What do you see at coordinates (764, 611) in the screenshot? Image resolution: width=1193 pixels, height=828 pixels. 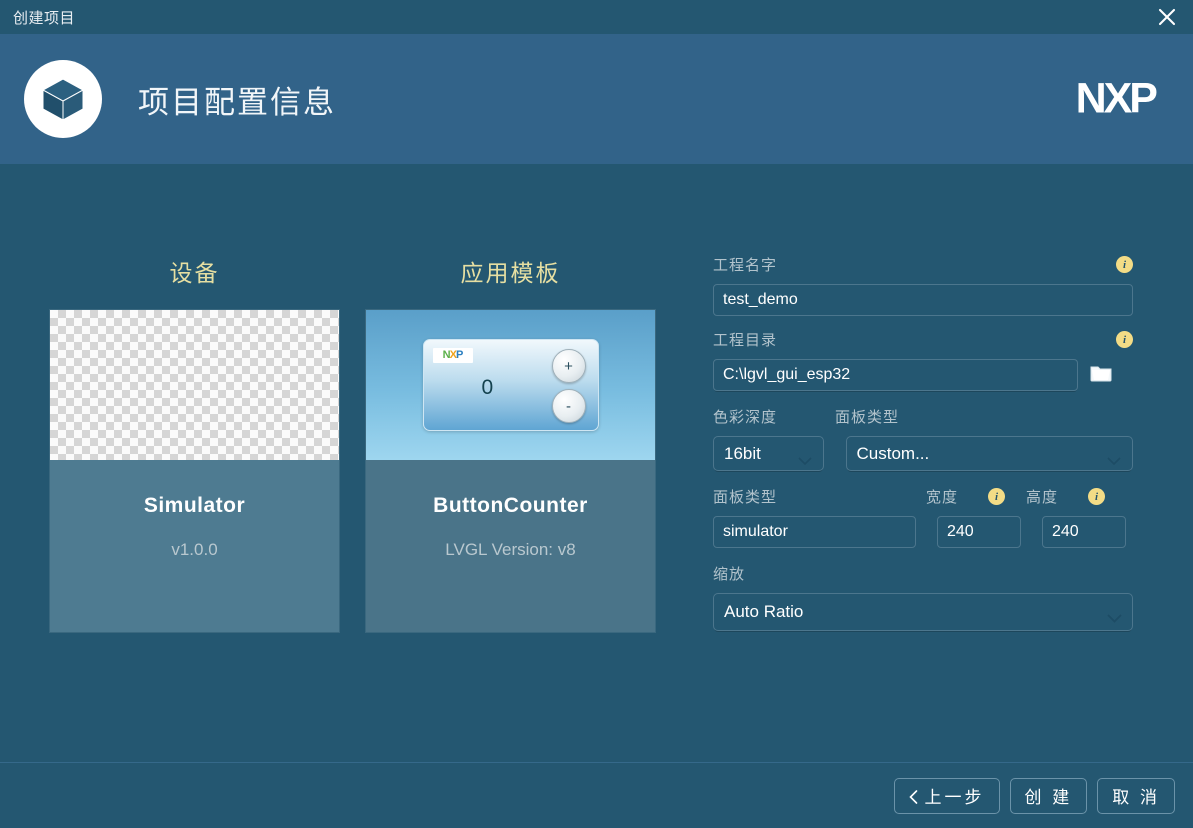 I see `scale-value: Auto Ratio` at bounding box center [764, 611].